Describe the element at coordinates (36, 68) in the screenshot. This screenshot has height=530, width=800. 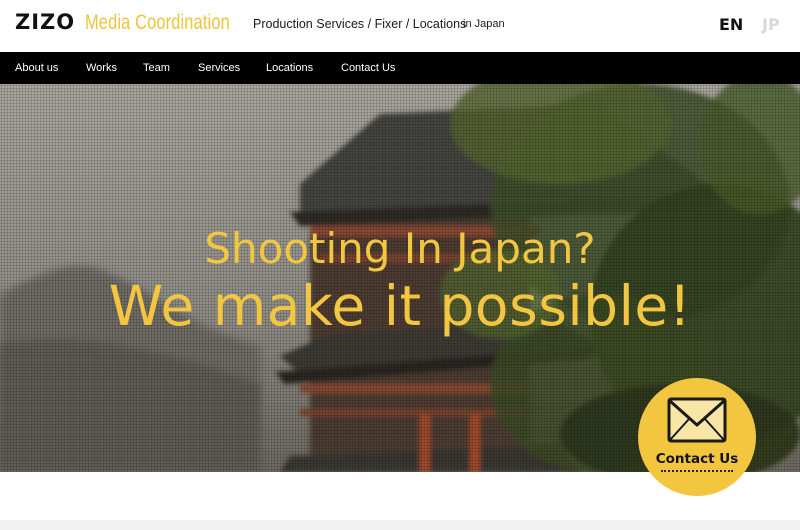
I see `nav-item-about-us: About us` at that location.